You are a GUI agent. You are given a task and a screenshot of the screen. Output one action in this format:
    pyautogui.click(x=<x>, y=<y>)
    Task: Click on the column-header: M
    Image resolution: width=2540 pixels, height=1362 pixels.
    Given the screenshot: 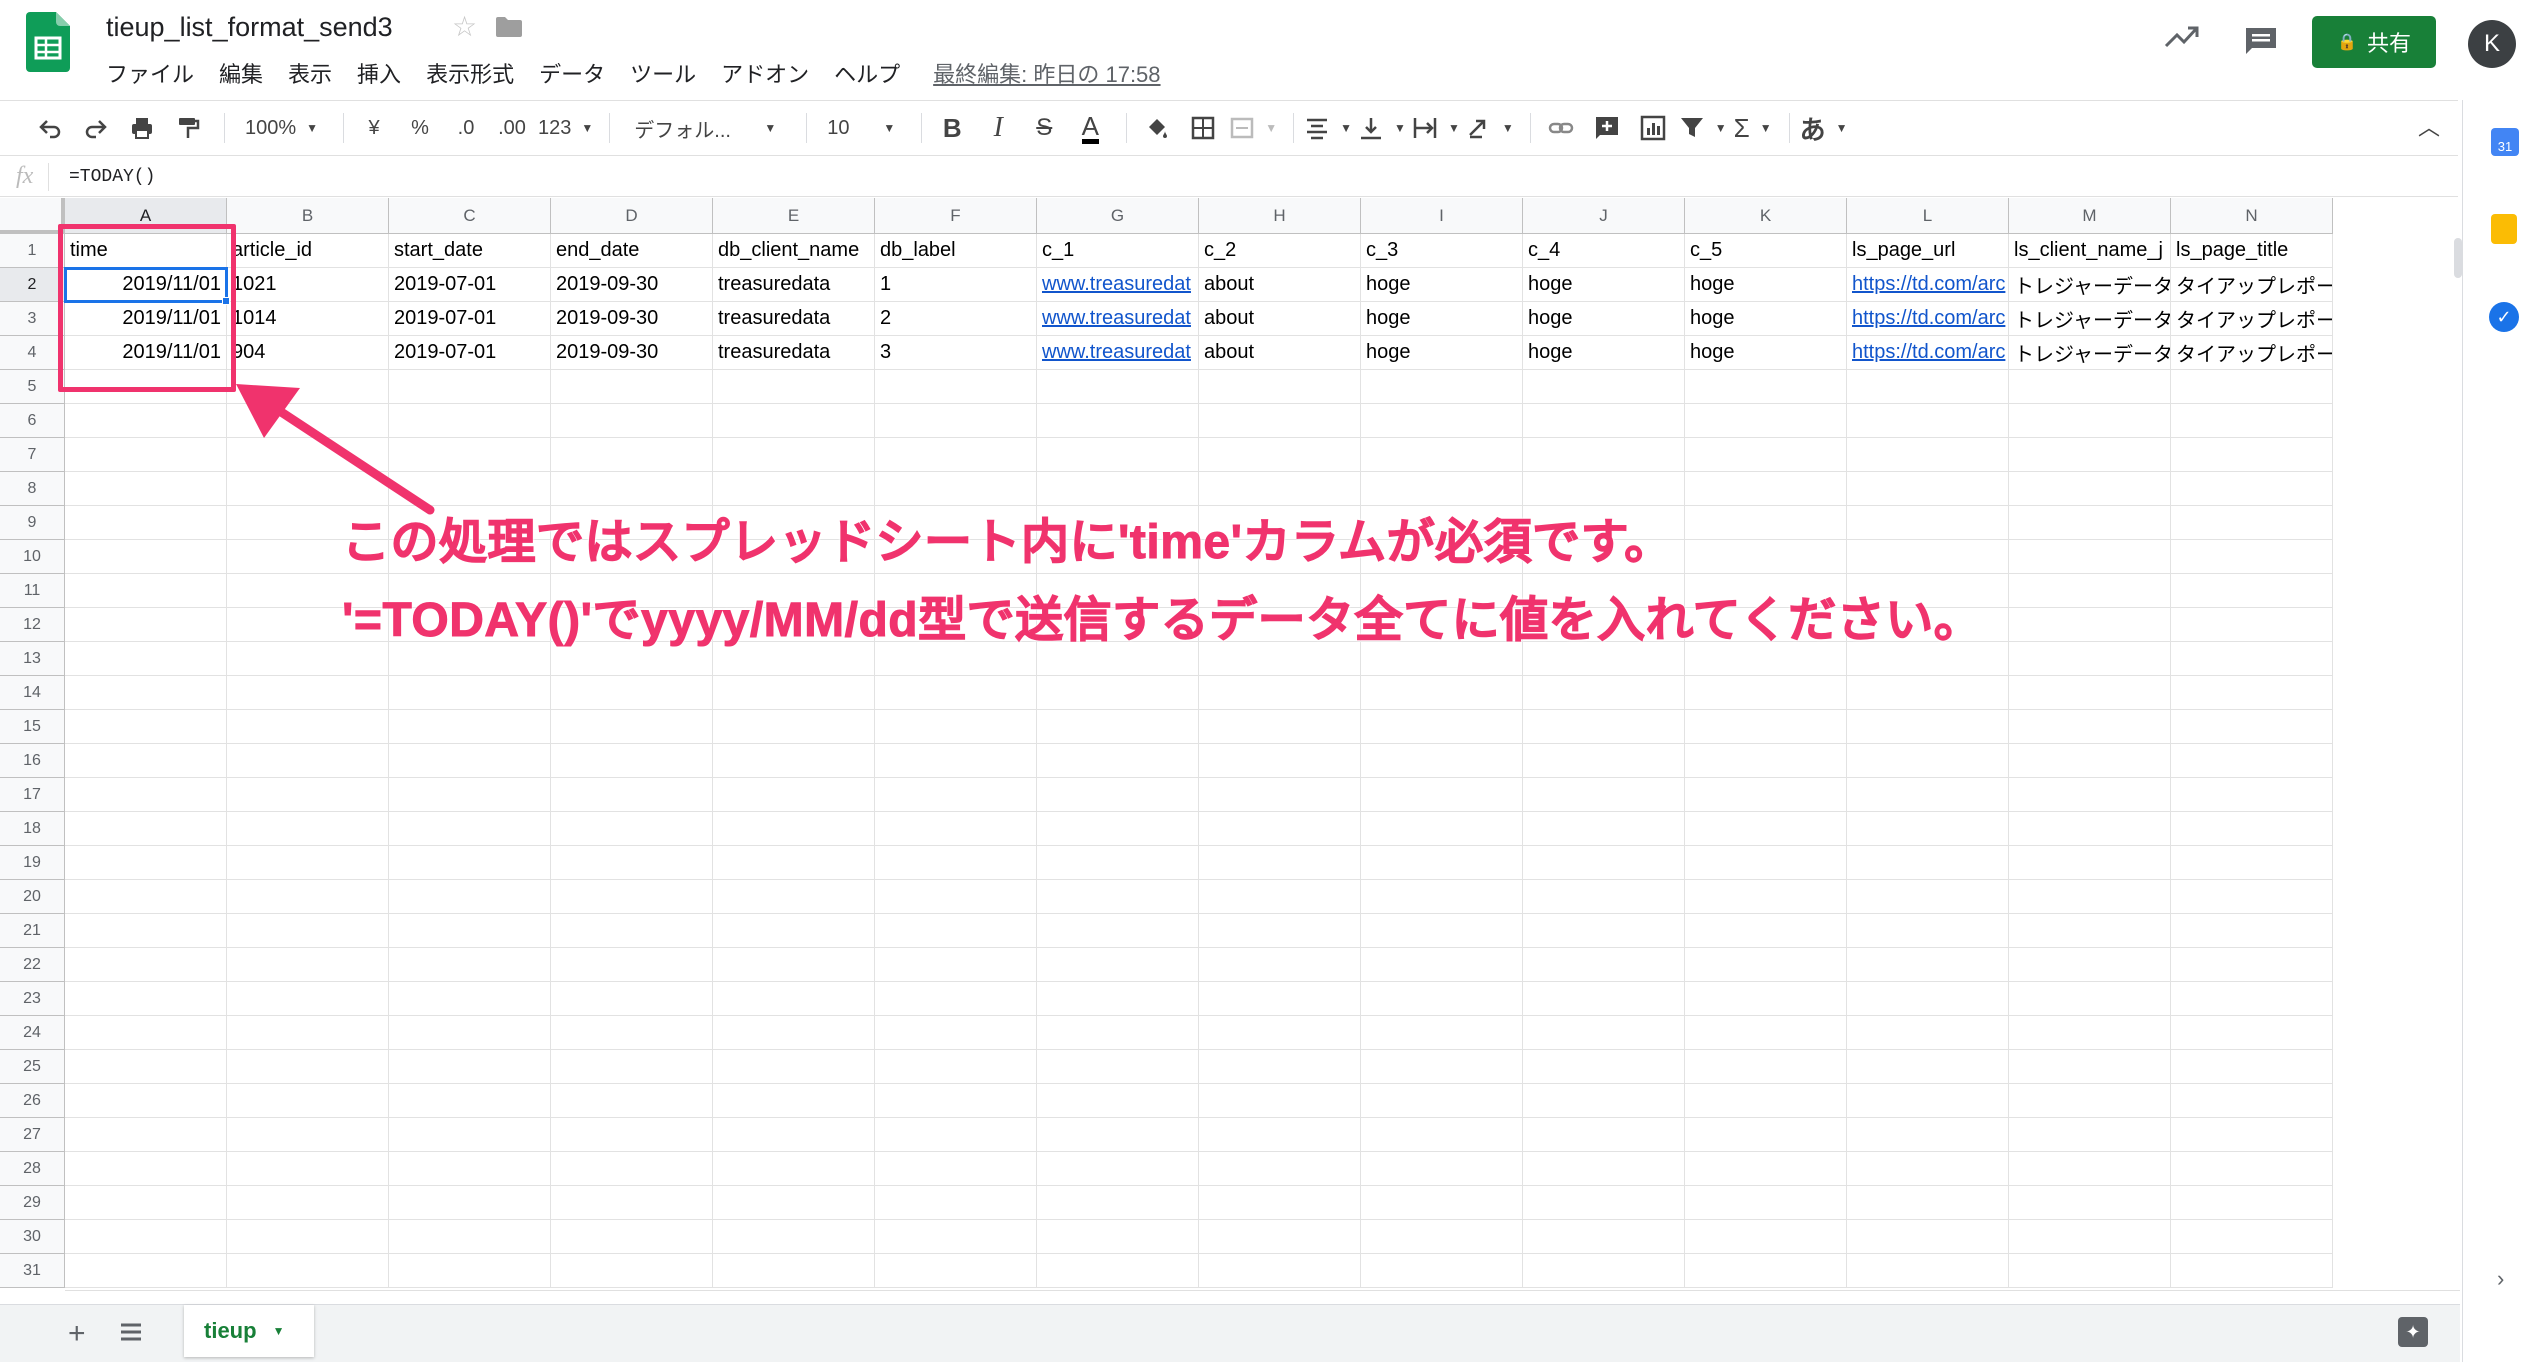 What is the action you would take?
    pyautogui.click(x=2090, y=216)
    